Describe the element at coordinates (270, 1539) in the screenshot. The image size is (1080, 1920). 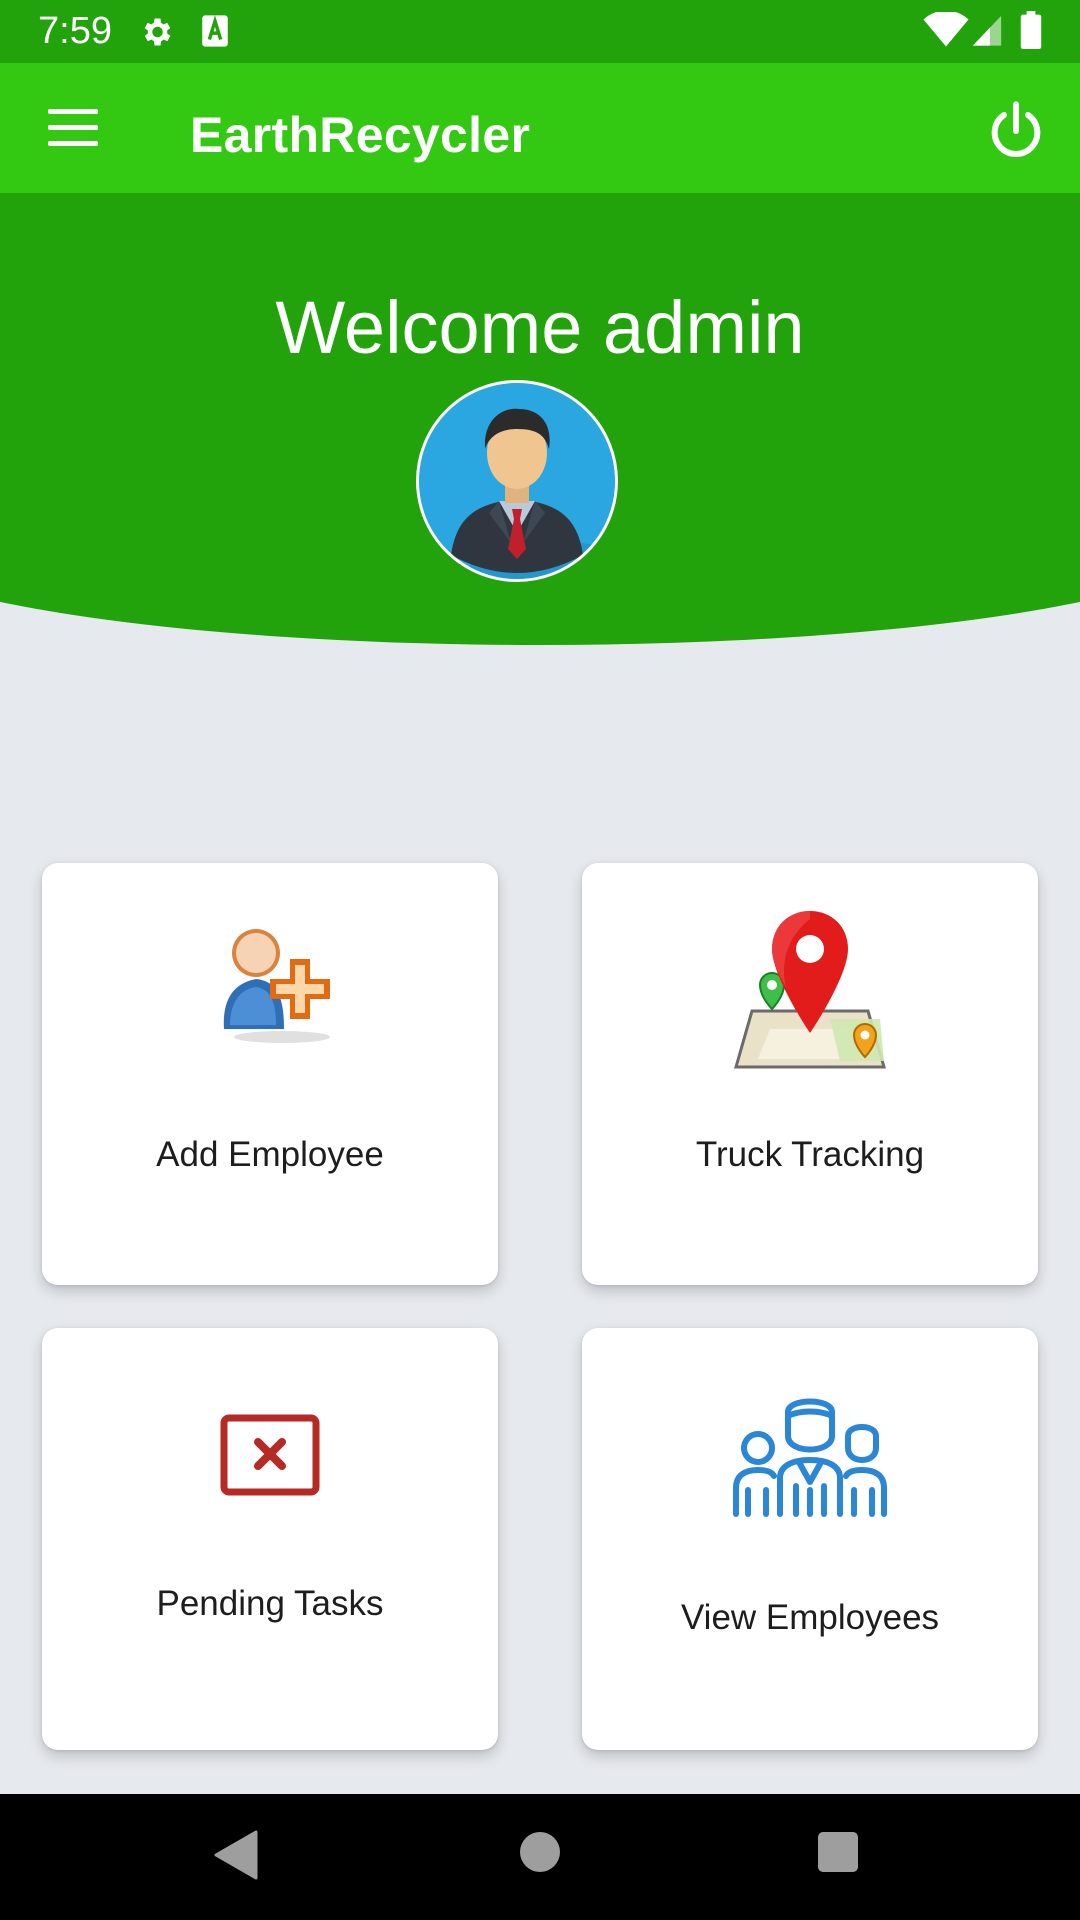
I see `pending-tasks-card: Pending Tasks` at that location.